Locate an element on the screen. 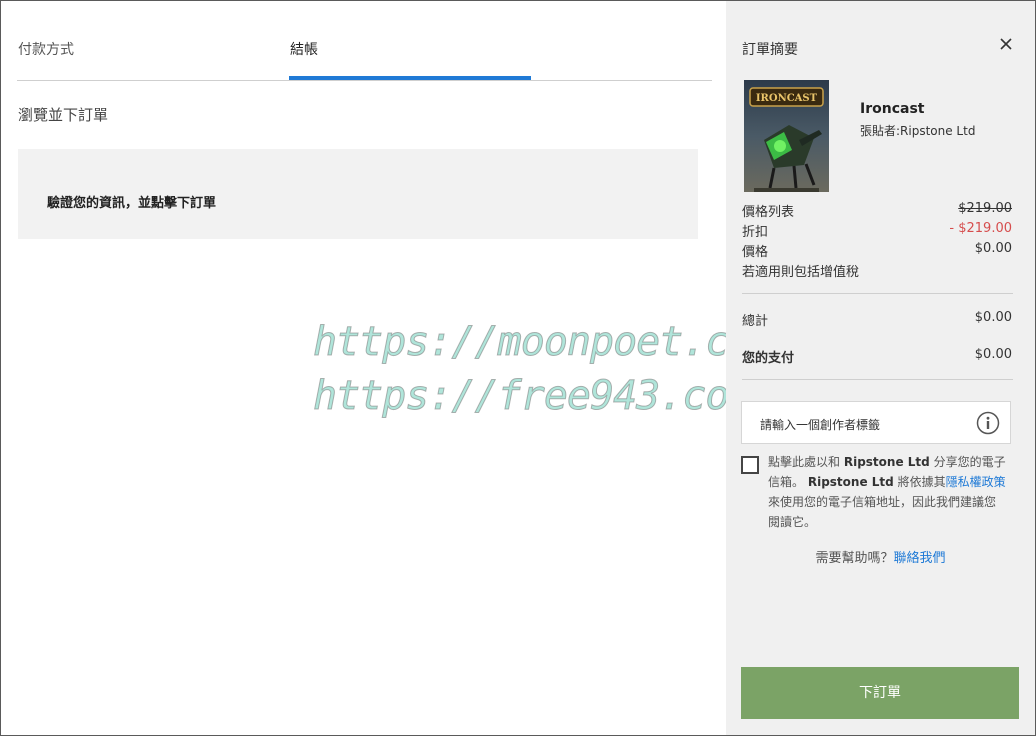  checkout-tabs: 付款方式 結帳 is located at coordinates (364, 53).